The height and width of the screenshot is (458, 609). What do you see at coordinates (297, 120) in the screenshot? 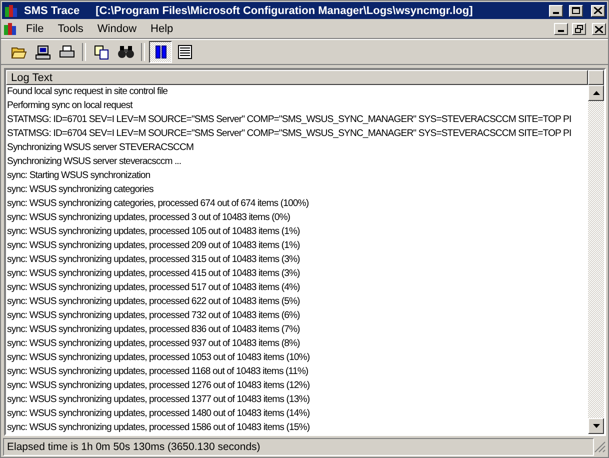
I see `log-line: STATMSG: ID=6701 SEV=I LEV=M SOURCE="SMS Server" COMP="SMS_WSUS_SYNC_MANAGER" SYS=STEVERACSCCM SITE=TOP PI` at bounding box center [297, 120].